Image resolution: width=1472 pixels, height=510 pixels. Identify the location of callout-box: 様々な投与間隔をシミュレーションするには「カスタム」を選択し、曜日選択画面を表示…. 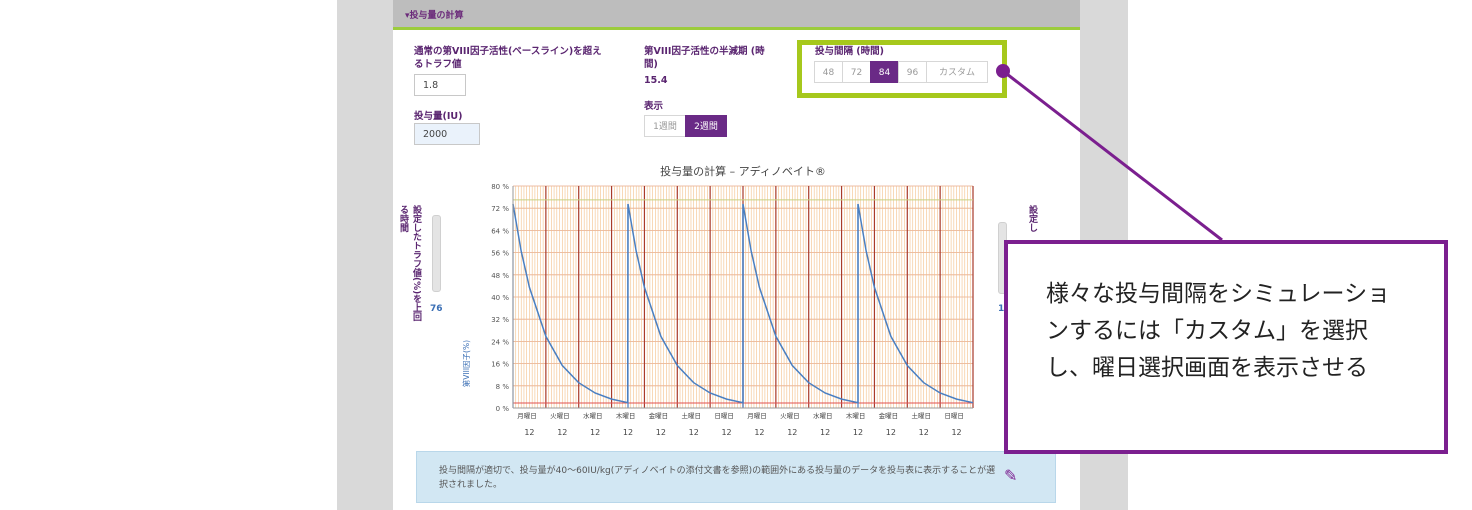
(1226, 347).